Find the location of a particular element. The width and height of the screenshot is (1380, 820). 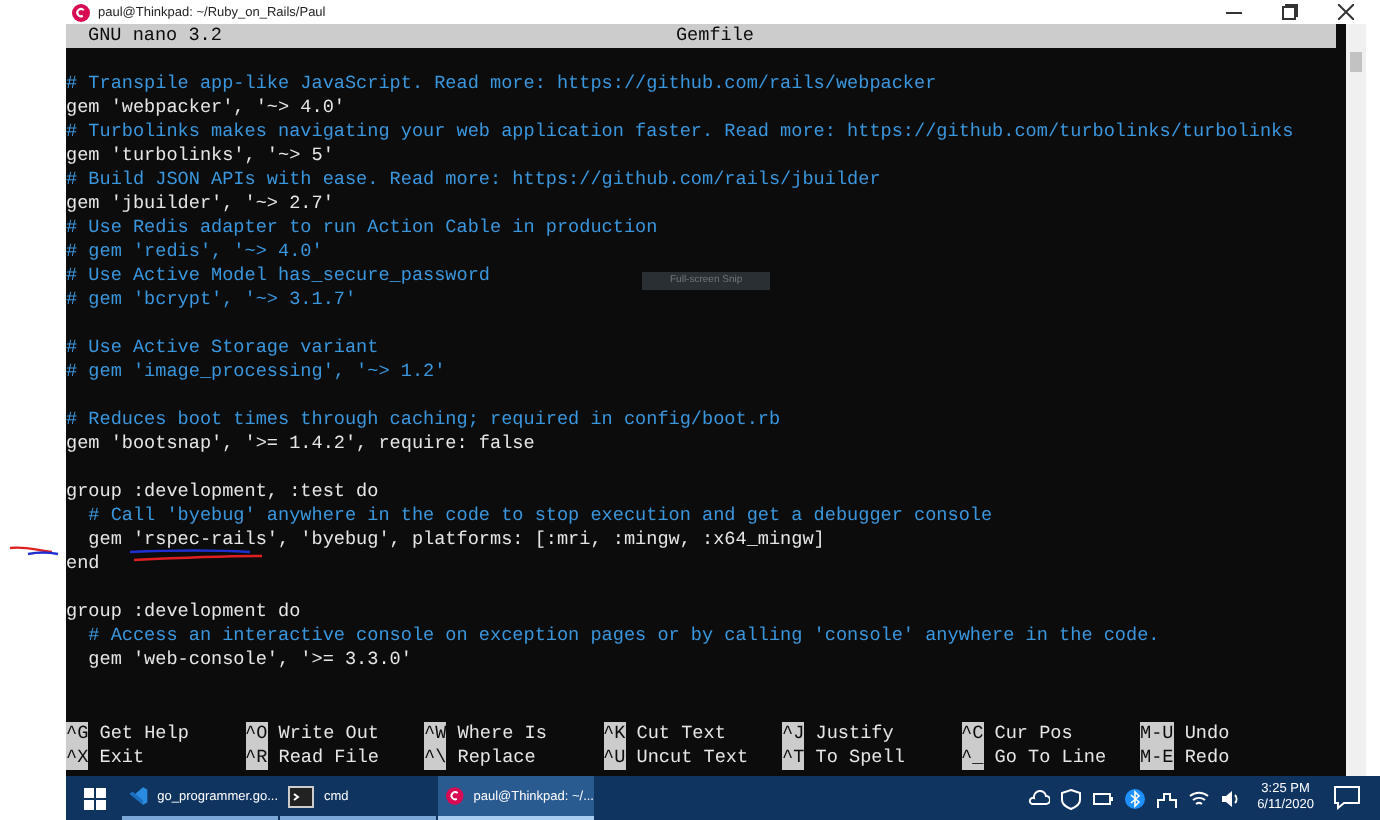

shortcut-label: Justify is located at coordinates (854, 734).